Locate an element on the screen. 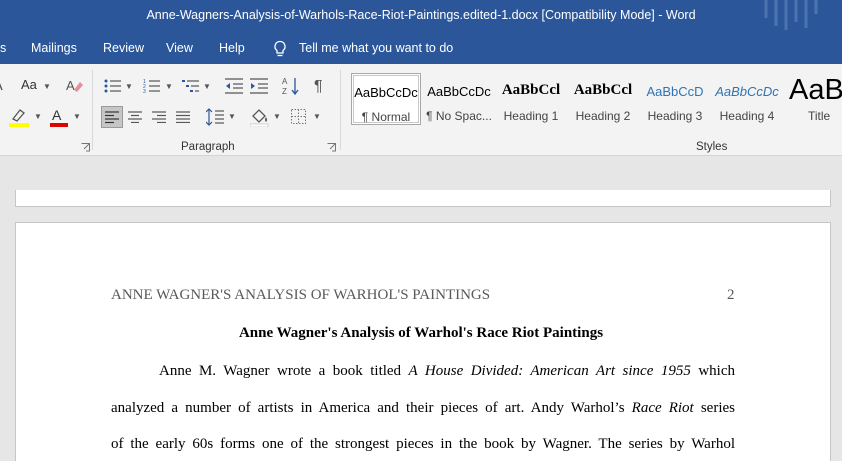  borders-icon is located at coordinates (298, 116).